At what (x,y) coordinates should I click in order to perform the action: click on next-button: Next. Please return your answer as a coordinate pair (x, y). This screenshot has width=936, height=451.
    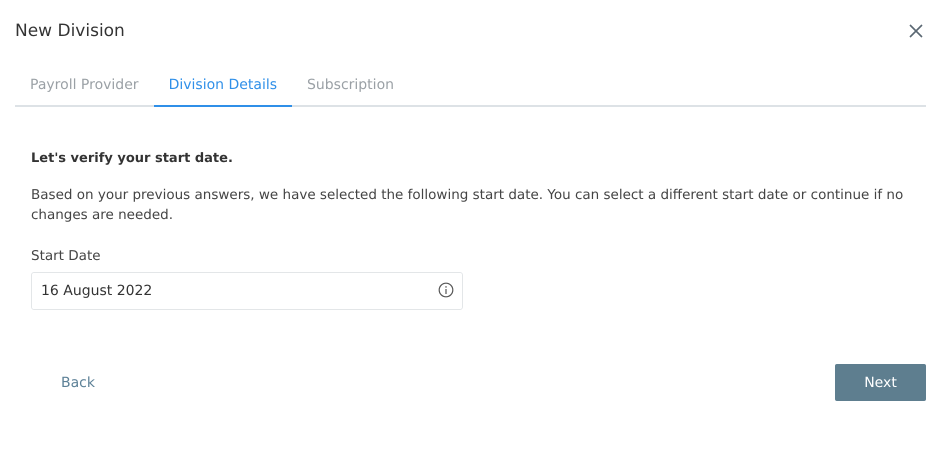
    Looking at the image, I should click on (880, 382).